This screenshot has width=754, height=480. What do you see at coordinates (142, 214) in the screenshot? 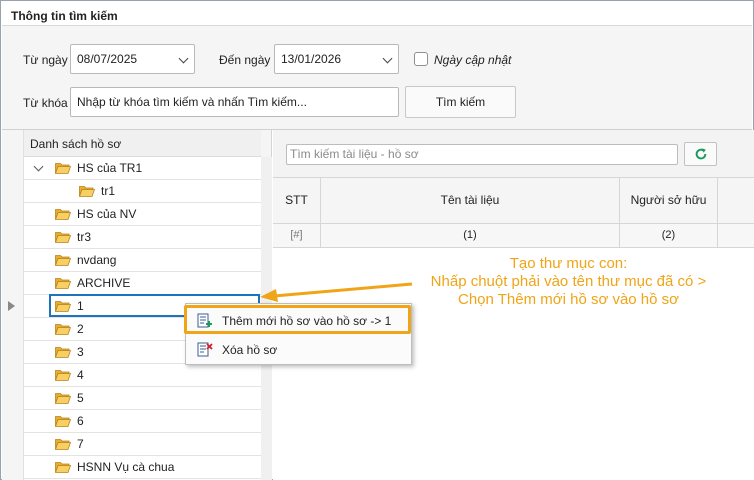
I see `tree-item-hs-cua-nv: HS của NV` at bounding box center [142, 214].